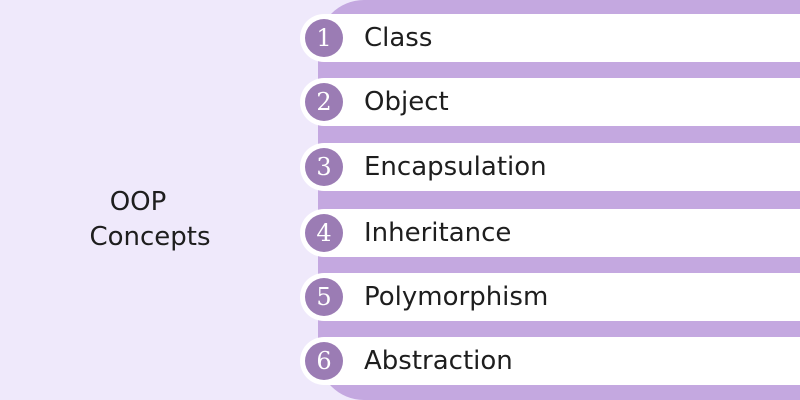  Describe the element at coordinates (324, 102) in the screenshot. I see `concept-number-badge: 2` at that location.